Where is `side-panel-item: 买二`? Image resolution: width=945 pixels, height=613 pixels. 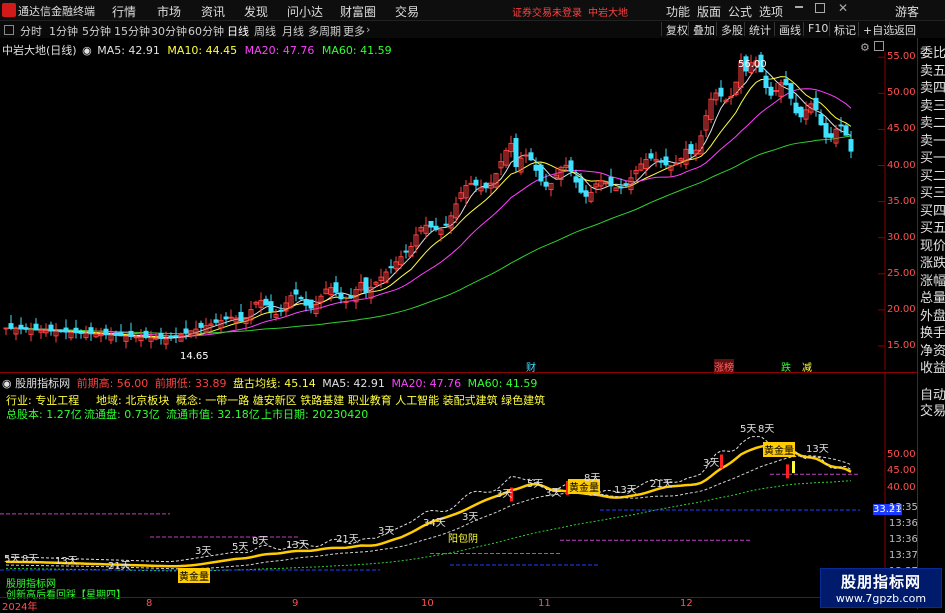 side-panel-item: 买二 is located at coordinates (932, 174).